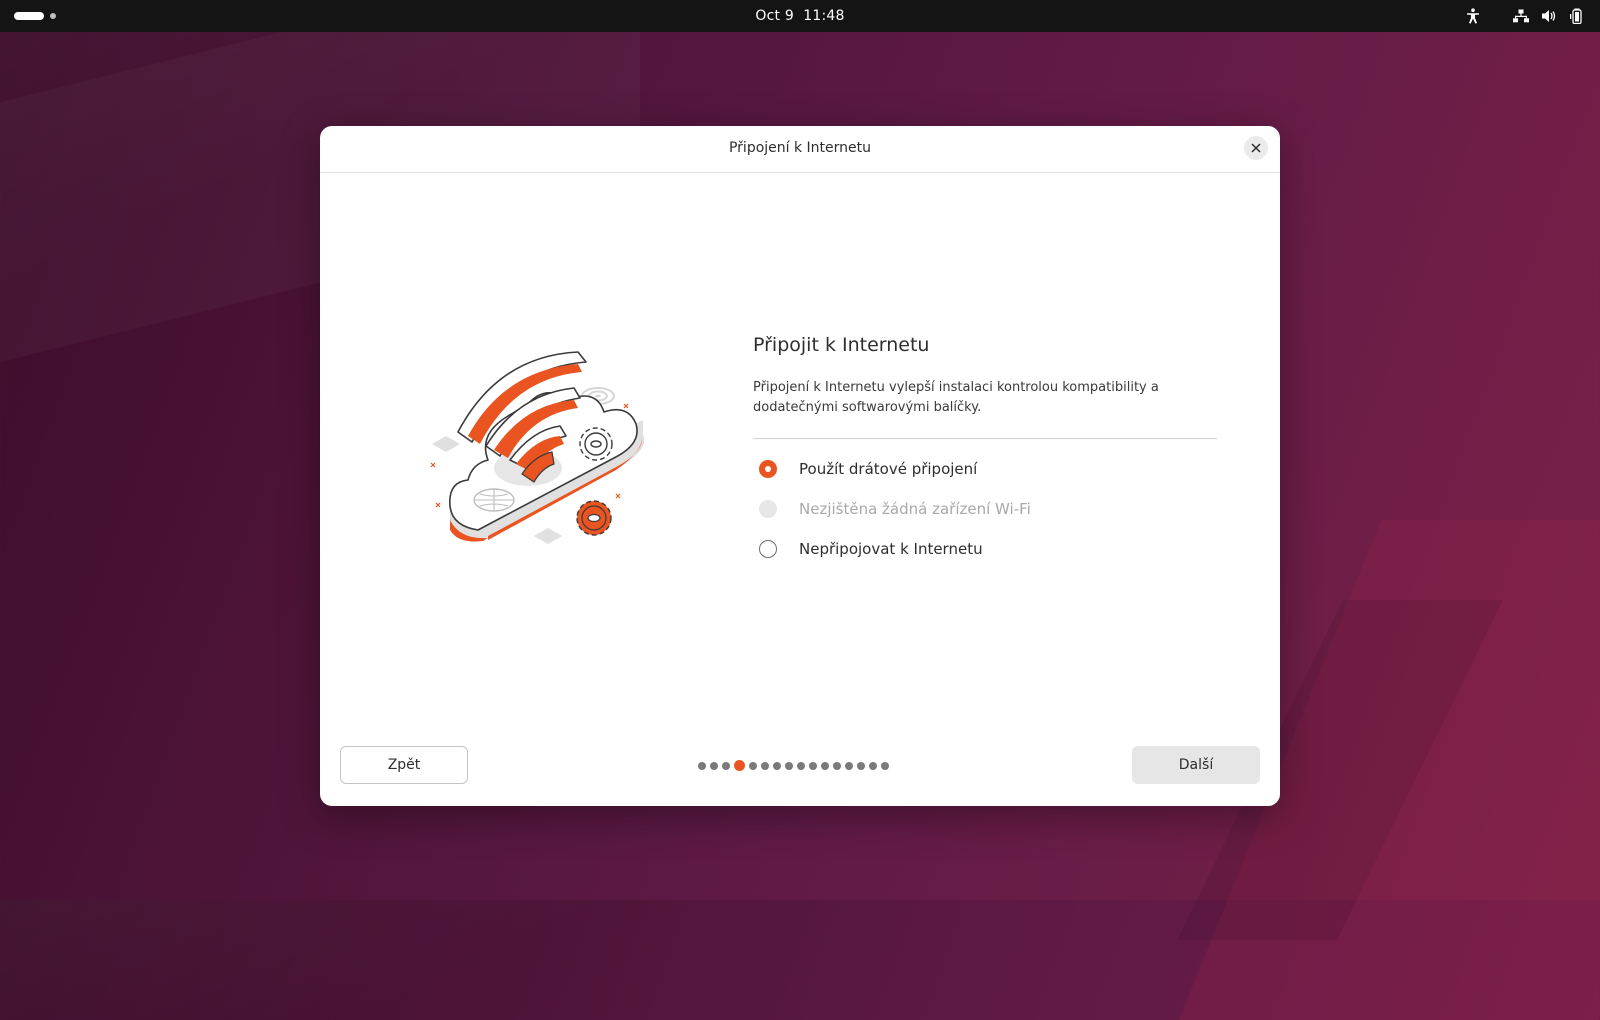  What do you see at coordinates (768, 549) in the screenshot?
I see `radio-no-connection` at bounding box center [768, 549].